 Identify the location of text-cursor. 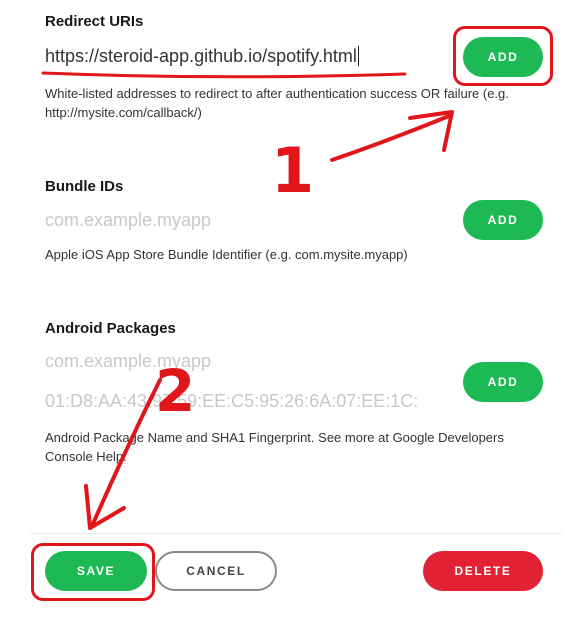
(358, 56).